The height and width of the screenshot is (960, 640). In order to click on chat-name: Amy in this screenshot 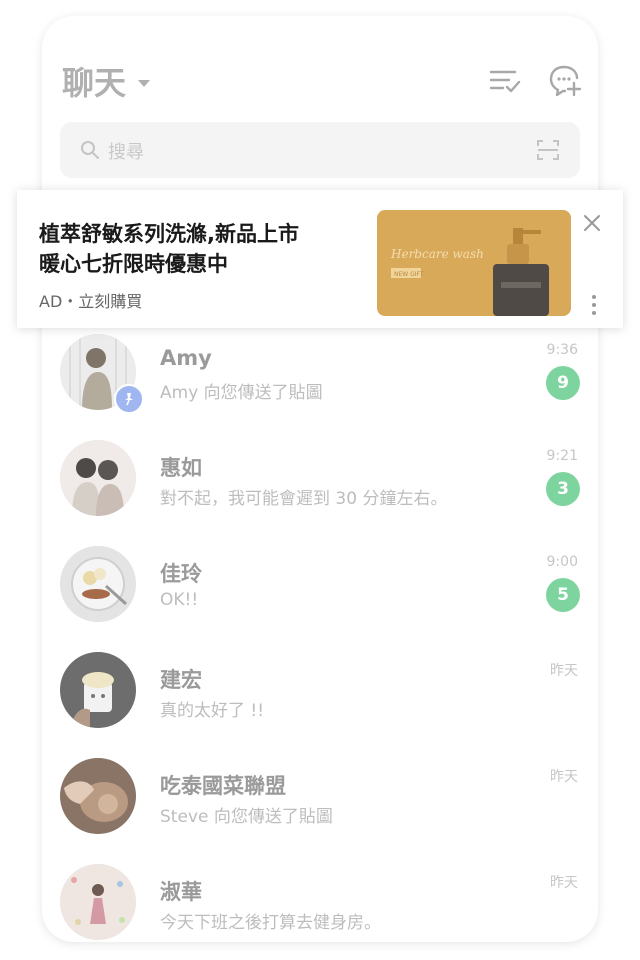, I will do `click(186, 358)`.